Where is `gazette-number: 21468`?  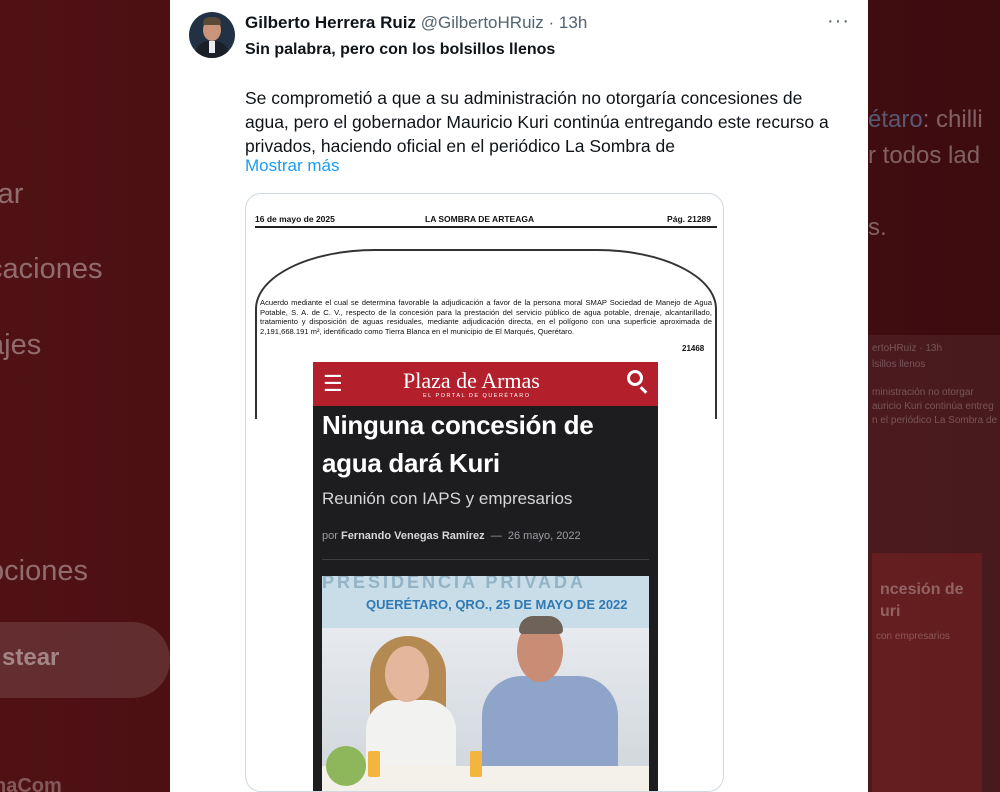
gazette-number: 21468 is located at coordinates (693, 348).